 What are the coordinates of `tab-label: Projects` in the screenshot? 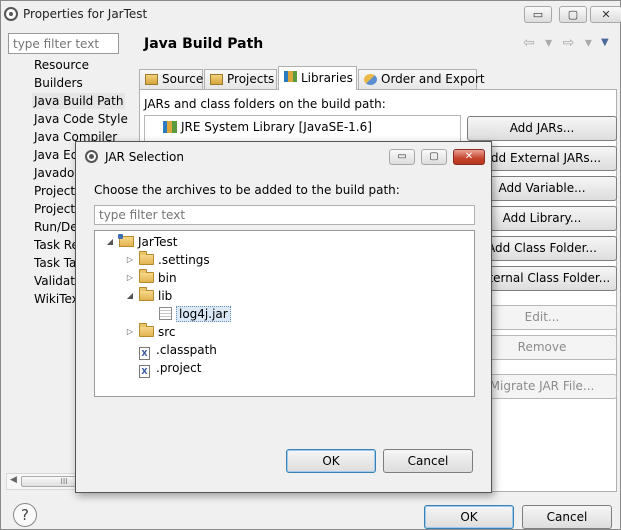 It's located at (251, 79).